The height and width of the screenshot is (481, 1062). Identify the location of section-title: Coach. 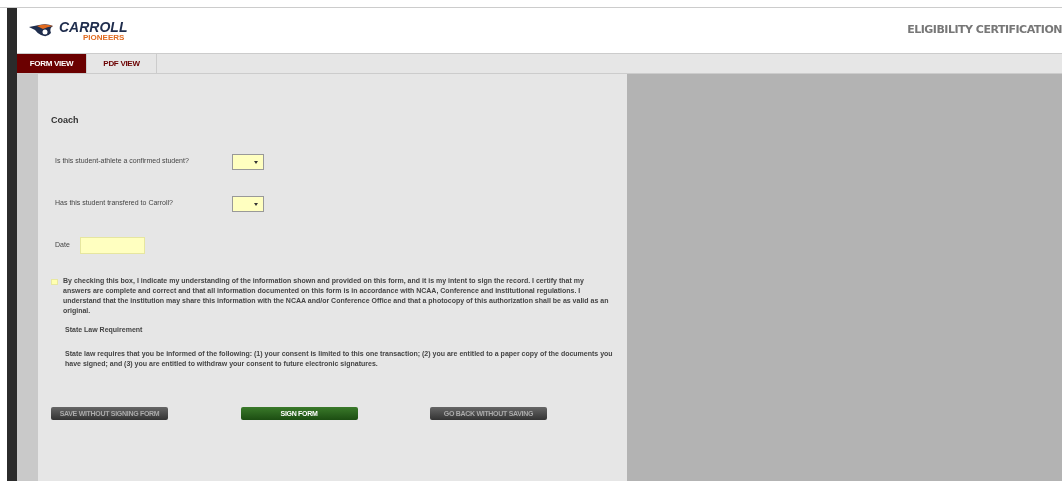
(65, 120).